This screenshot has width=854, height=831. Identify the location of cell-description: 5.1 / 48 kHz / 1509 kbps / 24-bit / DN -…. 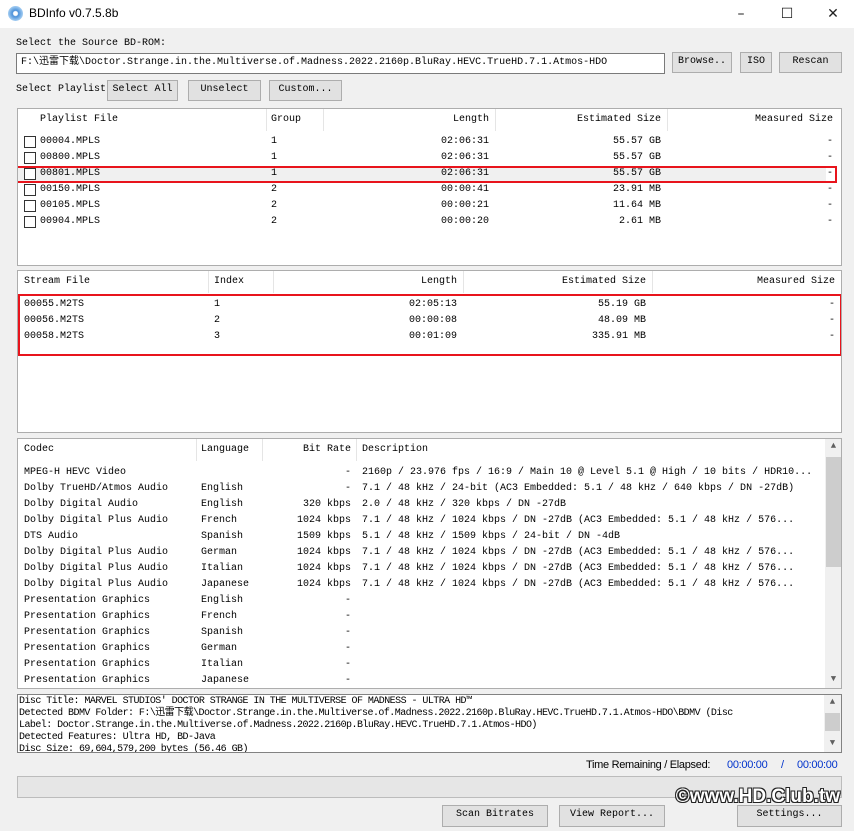
(491, 536).